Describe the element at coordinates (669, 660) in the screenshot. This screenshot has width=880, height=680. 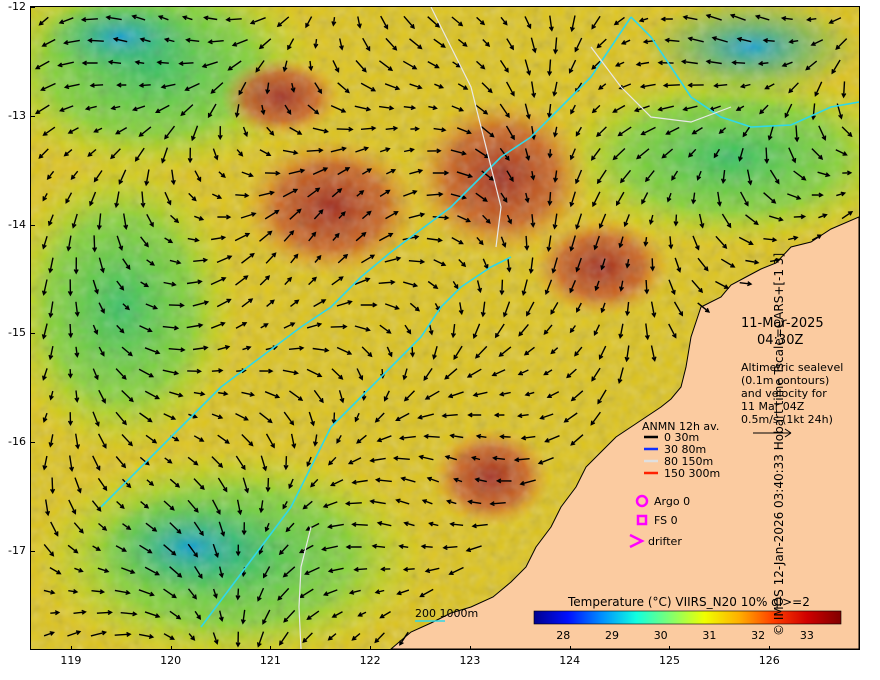
I see `x-tick-label: 125` at that location.